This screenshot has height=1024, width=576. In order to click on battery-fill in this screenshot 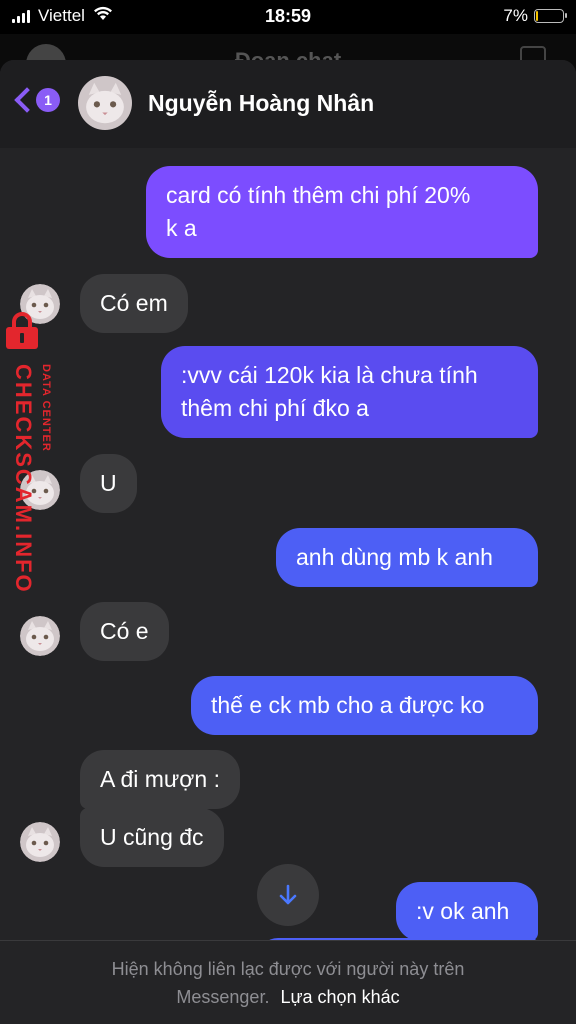, I will do `click(537, 16)`.